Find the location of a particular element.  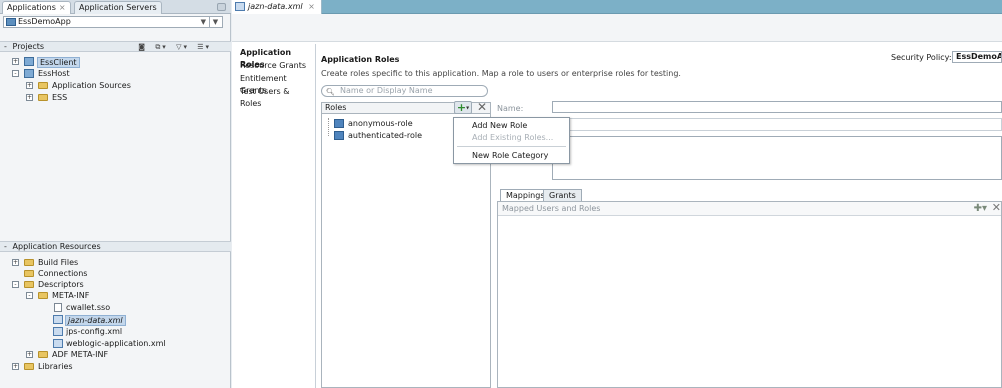

tree-item-essclient: + EssClient is located at coordinates (115, 62).